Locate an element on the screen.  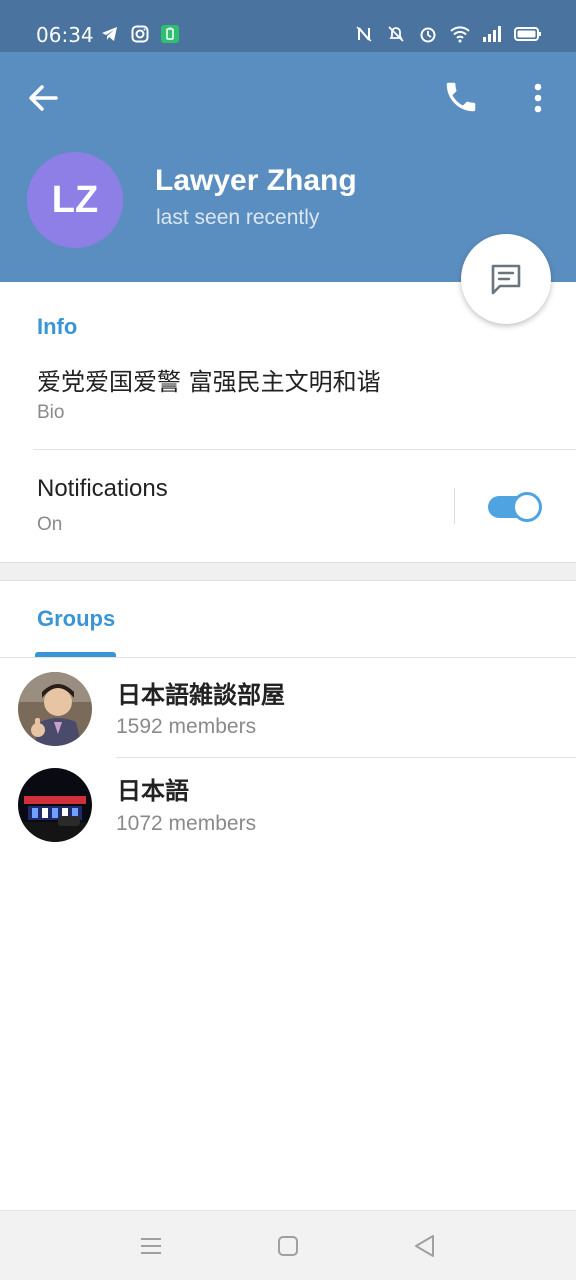
tab-groups: Groups is located at coordinates (76, 619).